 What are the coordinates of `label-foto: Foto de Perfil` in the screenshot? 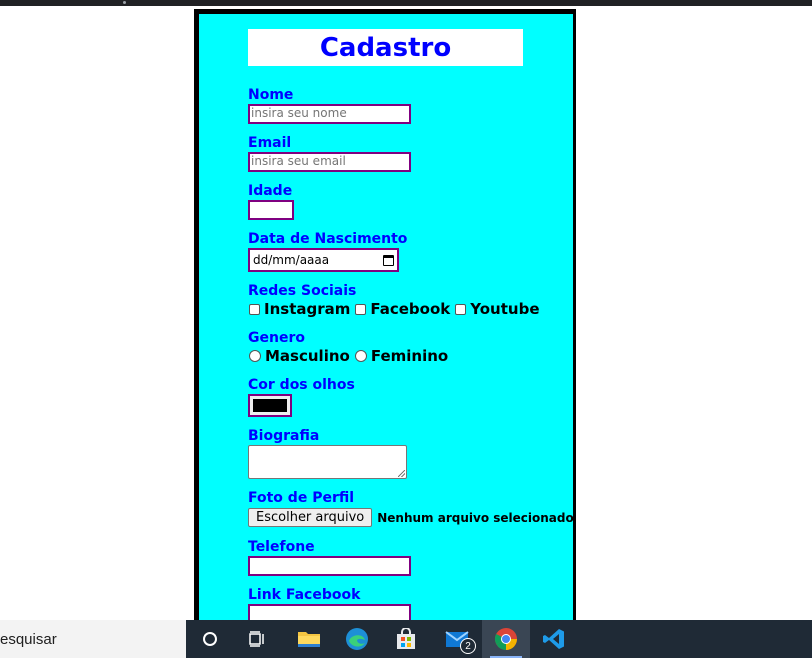 It's located at (301, 498).